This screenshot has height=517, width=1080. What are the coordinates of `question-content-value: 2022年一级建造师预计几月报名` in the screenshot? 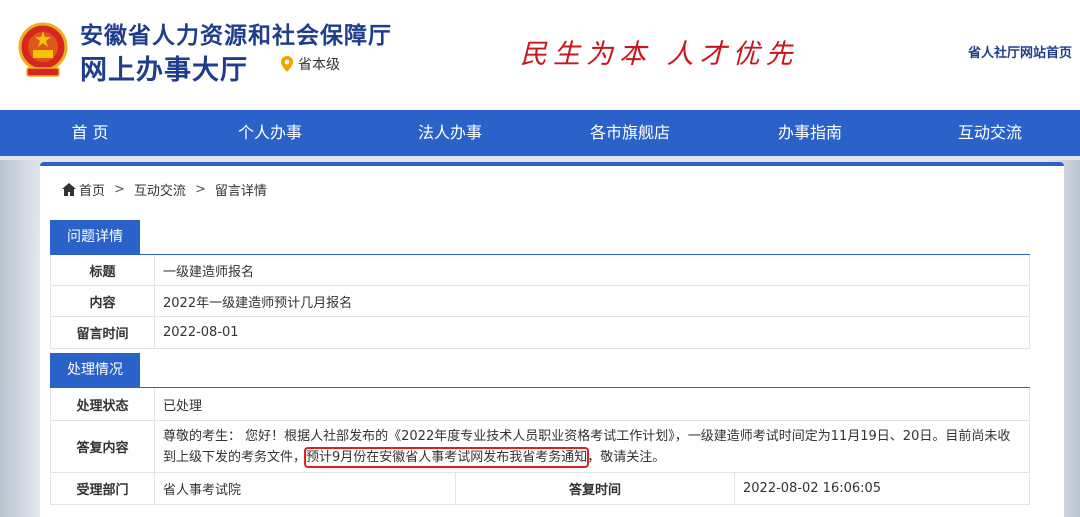 It's located at (258, 303).